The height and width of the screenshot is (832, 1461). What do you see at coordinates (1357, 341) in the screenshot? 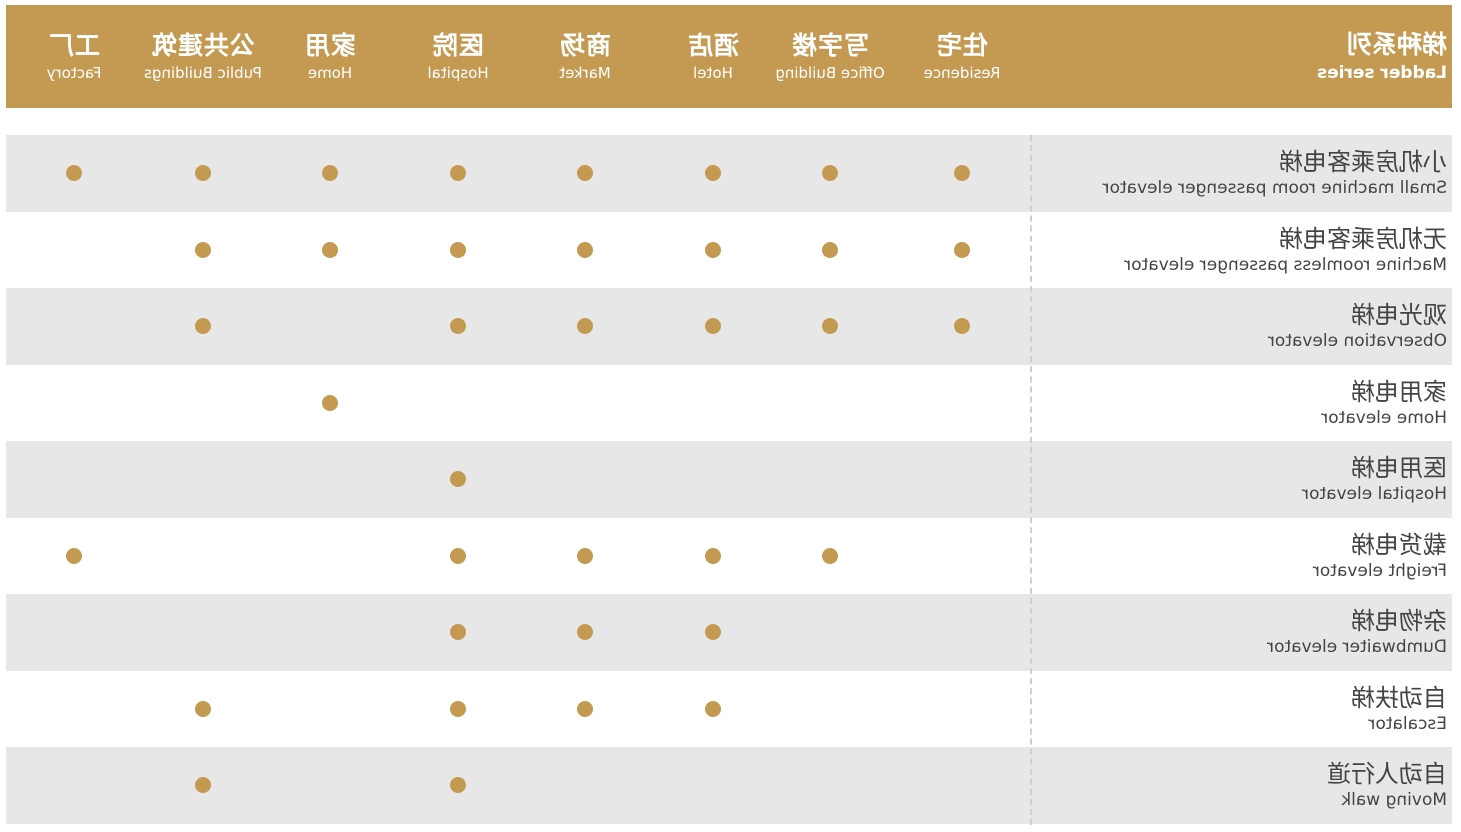
I see `row-label-en: Observation elevator` at bounding box center [1357, 341].